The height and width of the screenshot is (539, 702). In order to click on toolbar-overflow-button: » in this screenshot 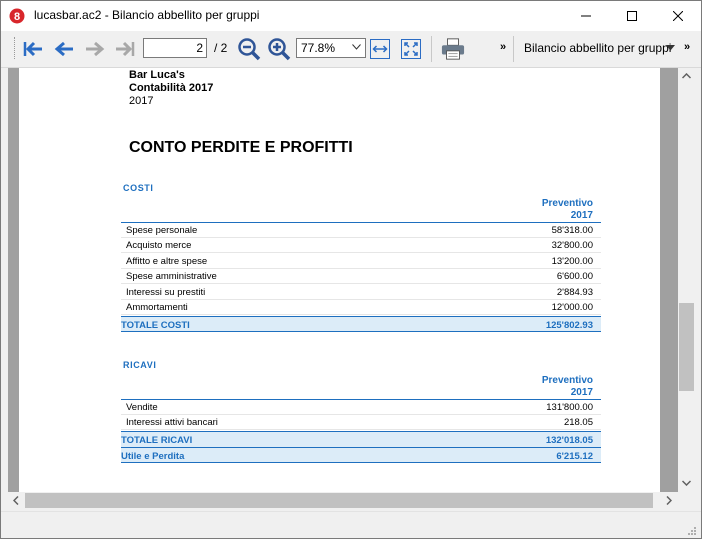, I will do `click(503, 47)`.